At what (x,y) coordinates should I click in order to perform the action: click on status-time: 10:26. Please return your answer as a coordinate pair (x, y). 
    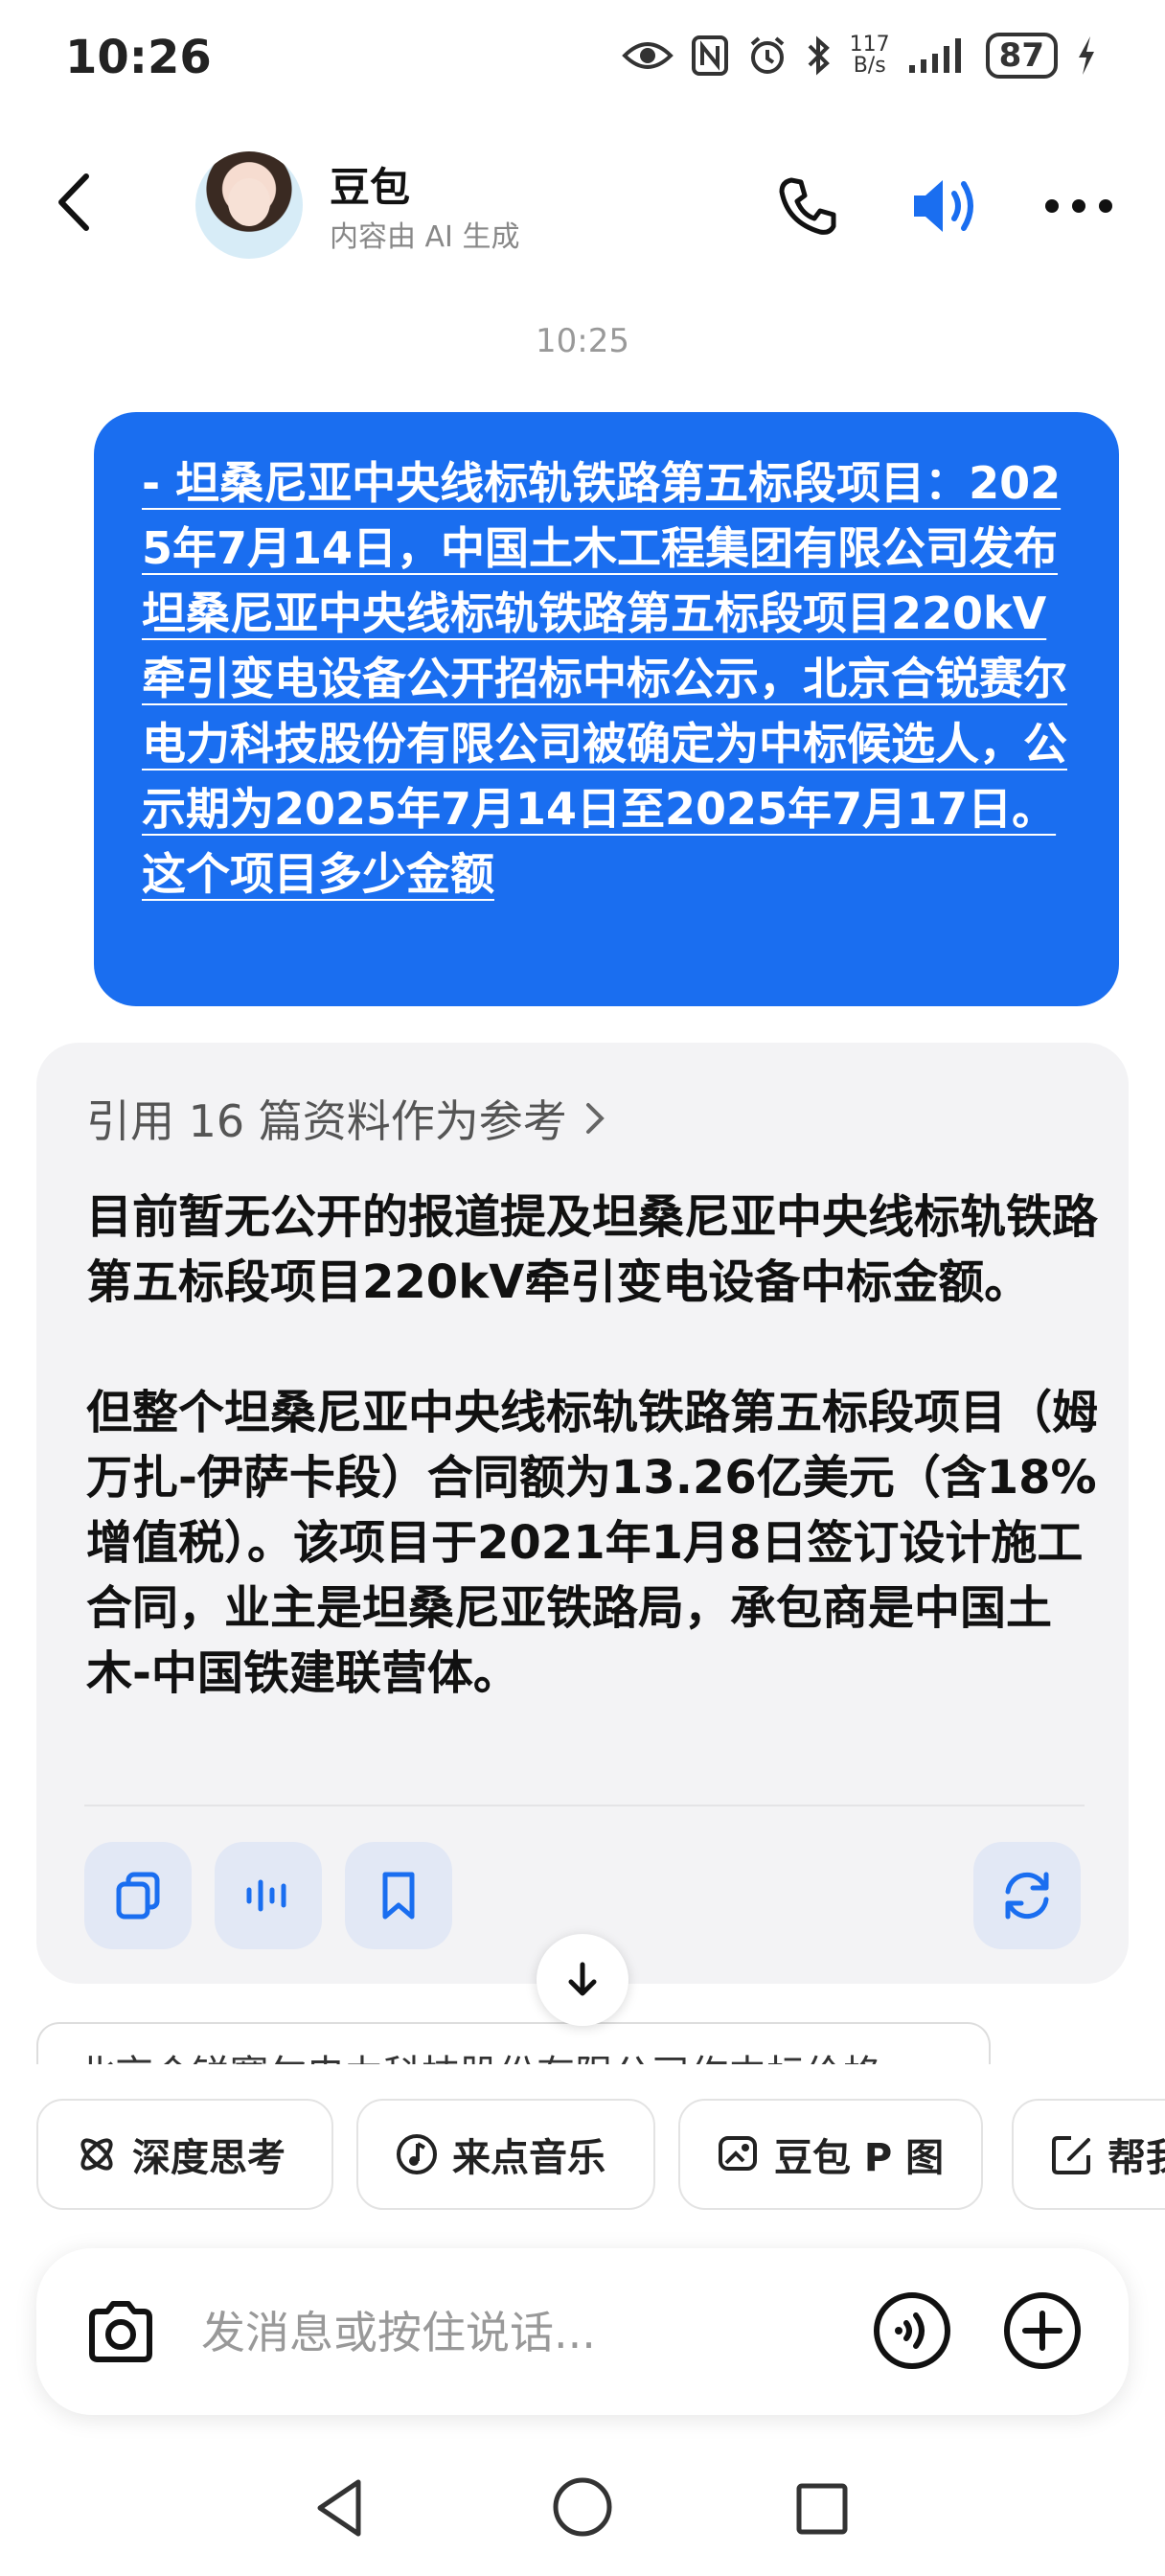
    Looking at the image, I should click on (138, 57).